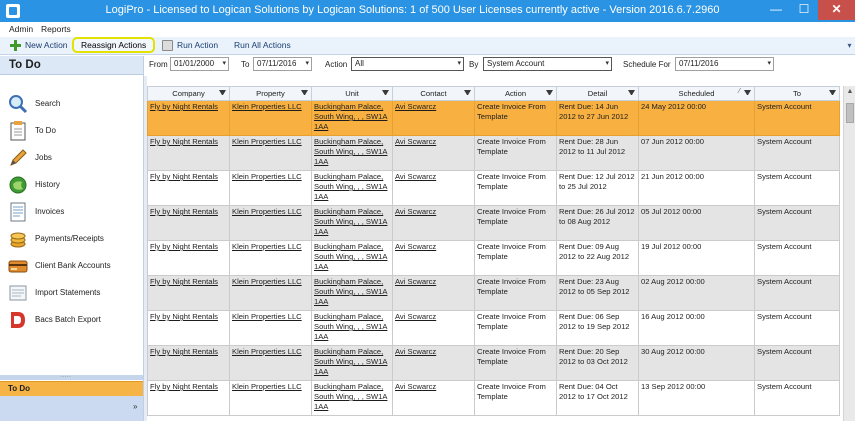  I want to click on sidebar-item-jobs: Jobs, so click(71, 158).